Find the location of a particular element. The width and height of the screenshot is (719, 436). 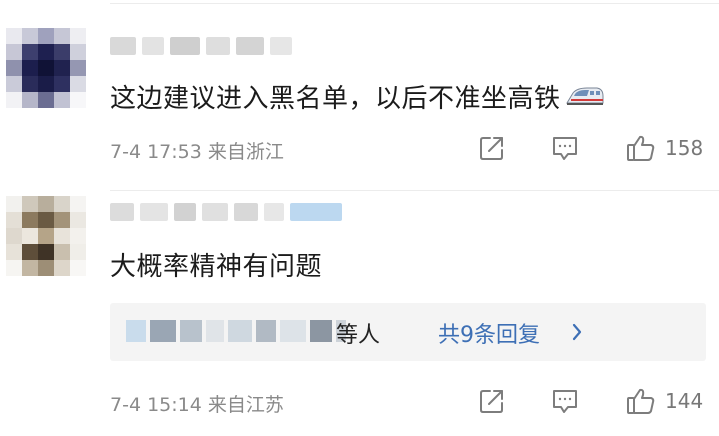

comment-meta: 7-4 15:14 来自江苏 is located at coordinates (197, 403).